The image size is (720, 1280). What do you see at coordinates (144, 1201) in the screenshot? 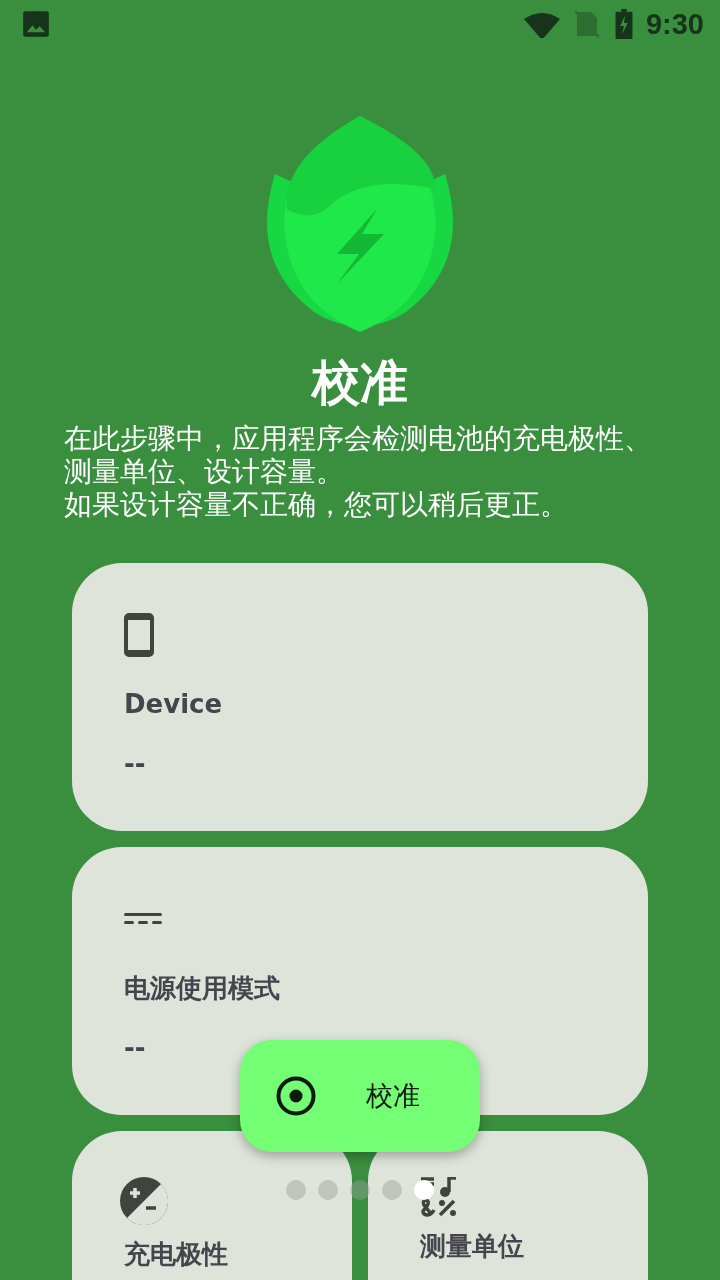
I see `plus-minus-icon` at bounding box center [144, 1201].